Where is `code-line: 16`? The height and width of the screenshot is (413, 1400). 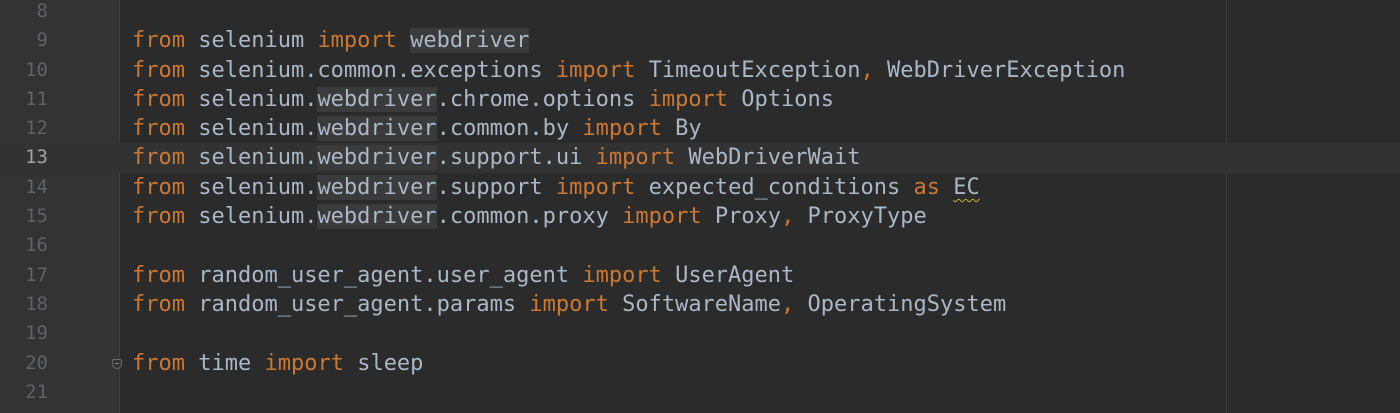
code-line: 16 is located at coordinates (700, 245).